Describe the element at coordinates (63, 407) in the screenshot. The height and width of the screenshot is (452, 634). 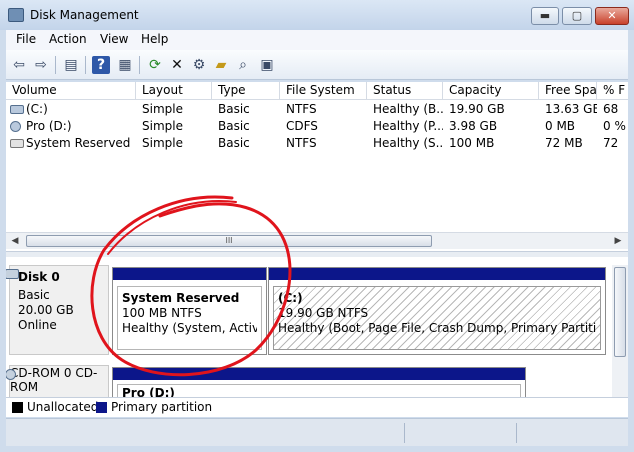
I see `legend-label-unallocated: Unallocated` at that location.